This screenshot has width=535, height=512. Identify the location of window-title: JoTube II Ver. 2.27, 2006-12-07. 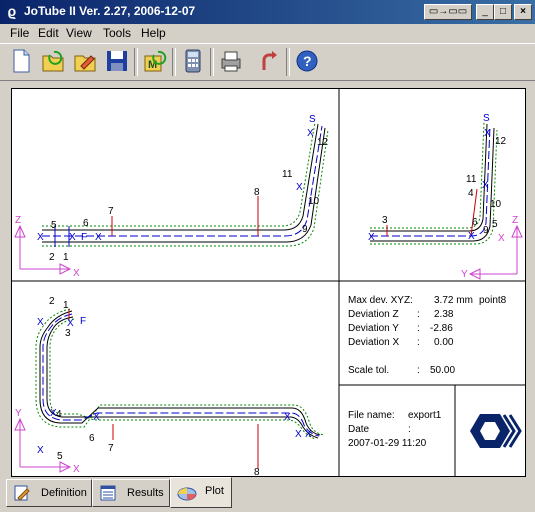
(110, 11).